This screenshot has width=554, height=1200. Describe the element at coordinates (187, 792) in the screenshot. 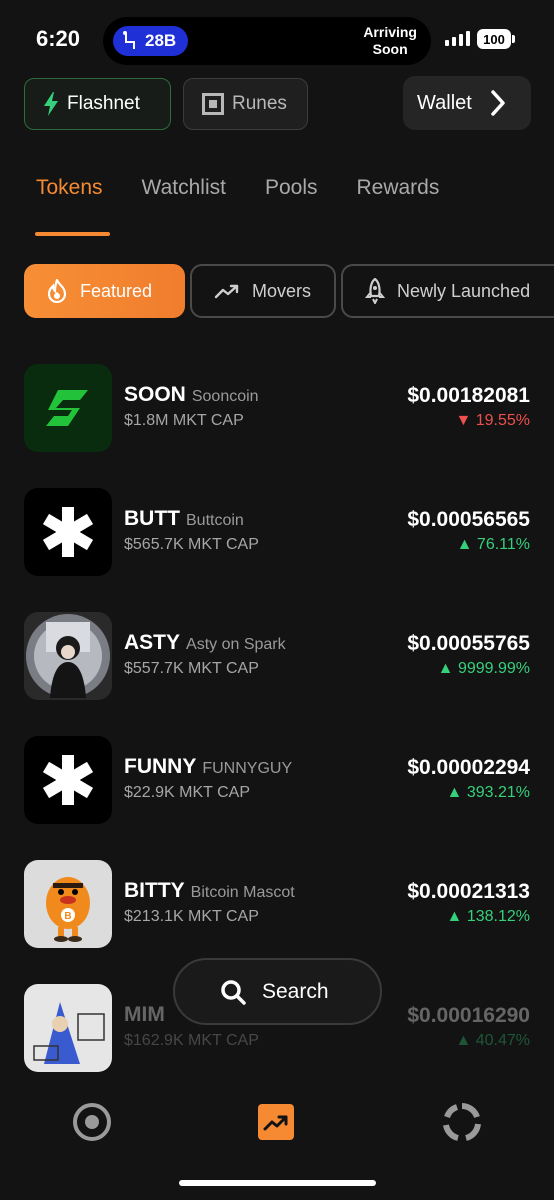

I see `token-market-cap: $22.9K MKT CAP` at that location.